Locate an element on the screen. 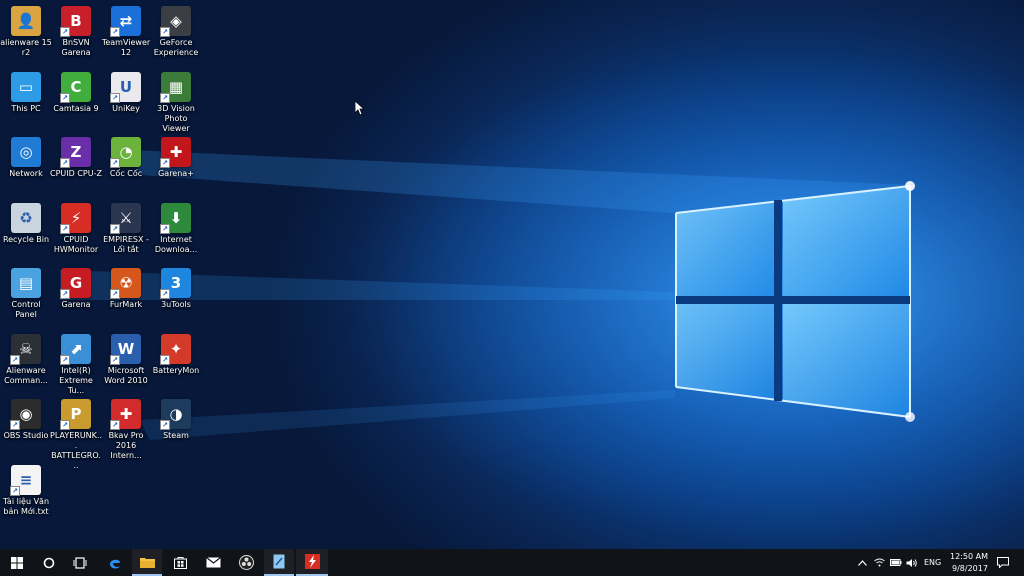 Image resolution: width=1024 pixels, height=576 pixels. folder-user-icon: 👤 is located at coordinates (26, 21).